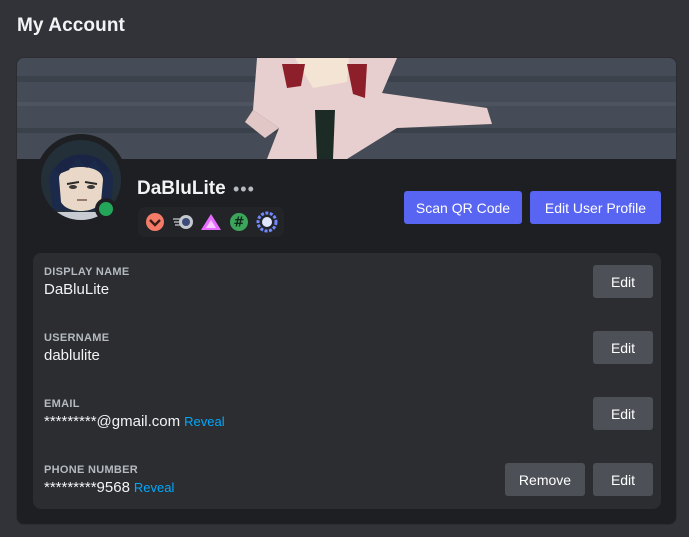 Image resolution: width=689 pixels, height=537 pixels. What do you see at coordinates (77, 289) in the screenshot?
I see `display-name-value: DaBluLite` at bounding box center [77, 289].